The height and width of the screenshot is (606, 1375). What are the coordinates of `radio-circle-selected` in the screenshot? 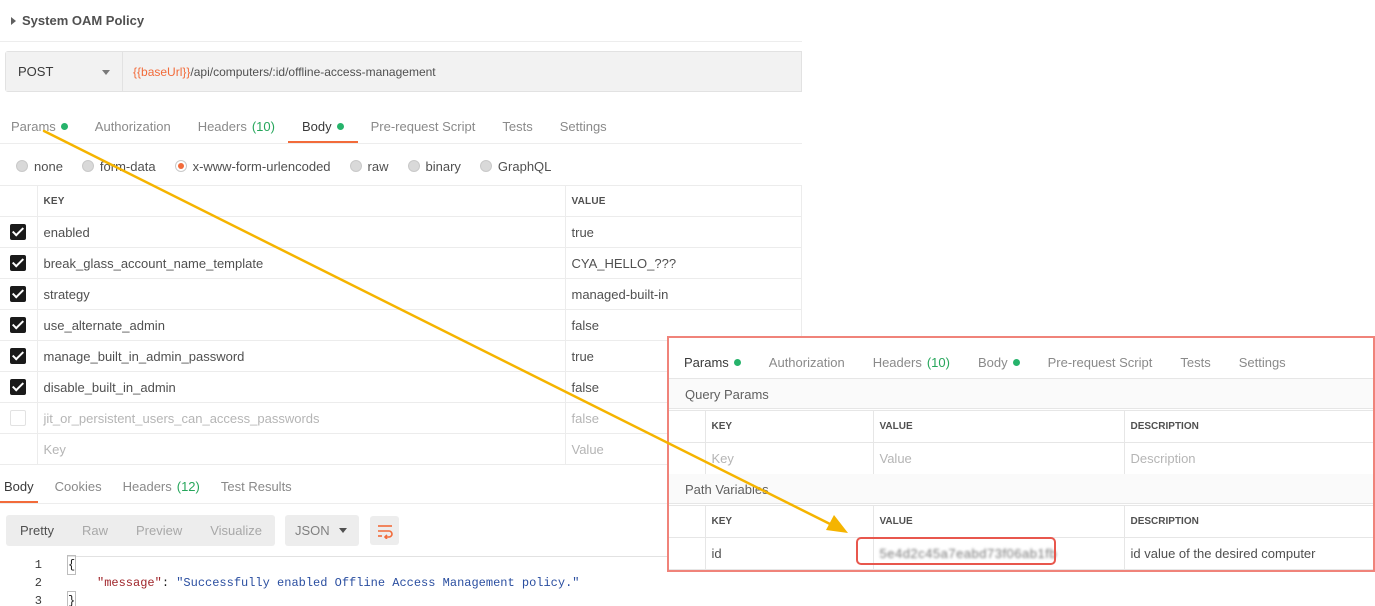 It's located at (180, 166).